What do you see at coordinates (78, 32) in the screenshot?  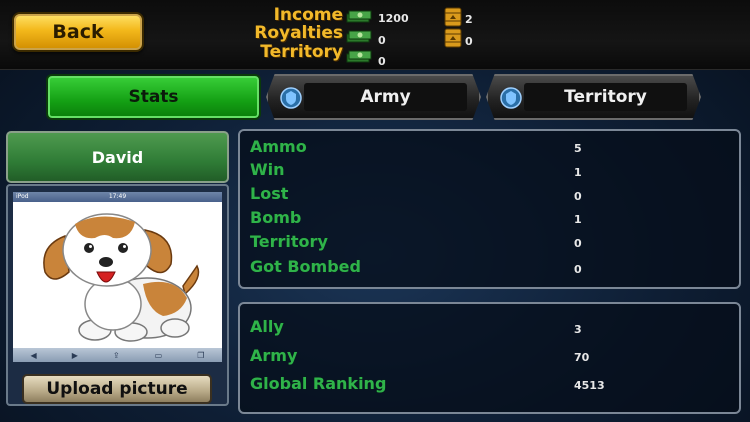 I see `back-button: Back` at bounding box center [78, 32].